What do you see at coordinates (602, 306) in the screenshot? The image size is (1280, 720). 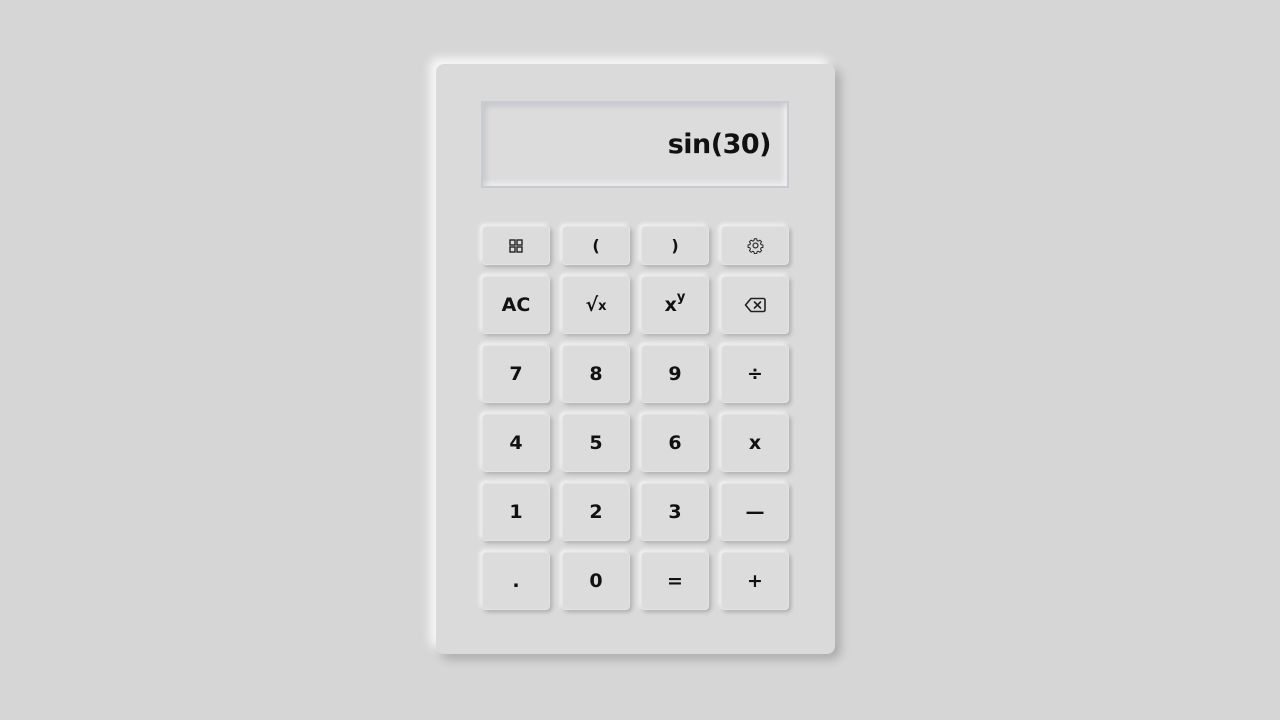 I see `sqrt-var-label: x` at bounding box center [602, 306].